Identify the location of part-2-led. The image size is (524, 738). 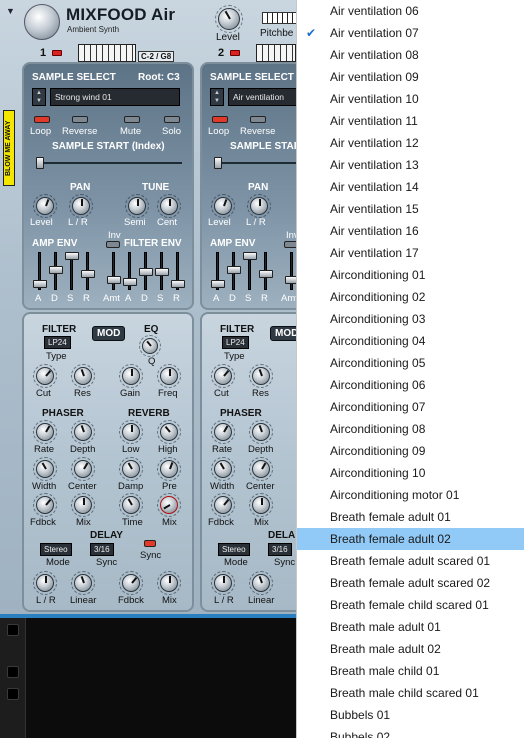
(235, 53).